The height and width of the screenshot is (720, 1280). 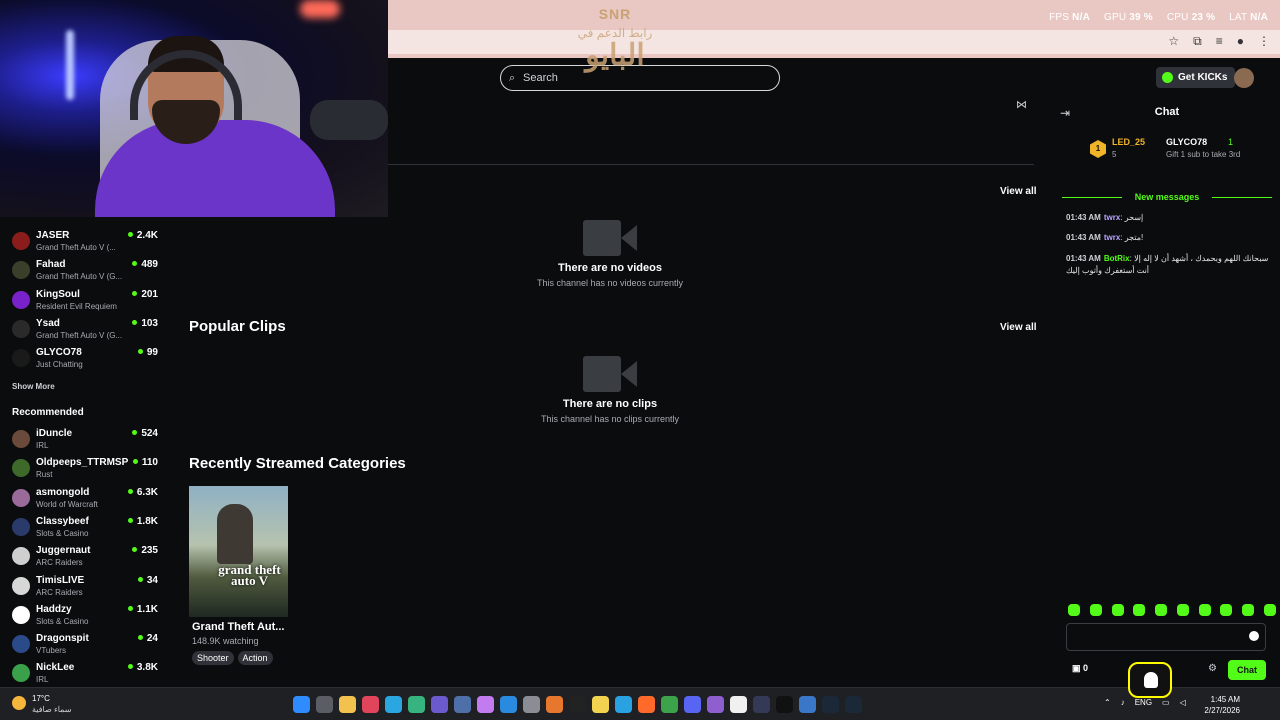 I want to click on tag-action: Action, so click(x=255, y=658).